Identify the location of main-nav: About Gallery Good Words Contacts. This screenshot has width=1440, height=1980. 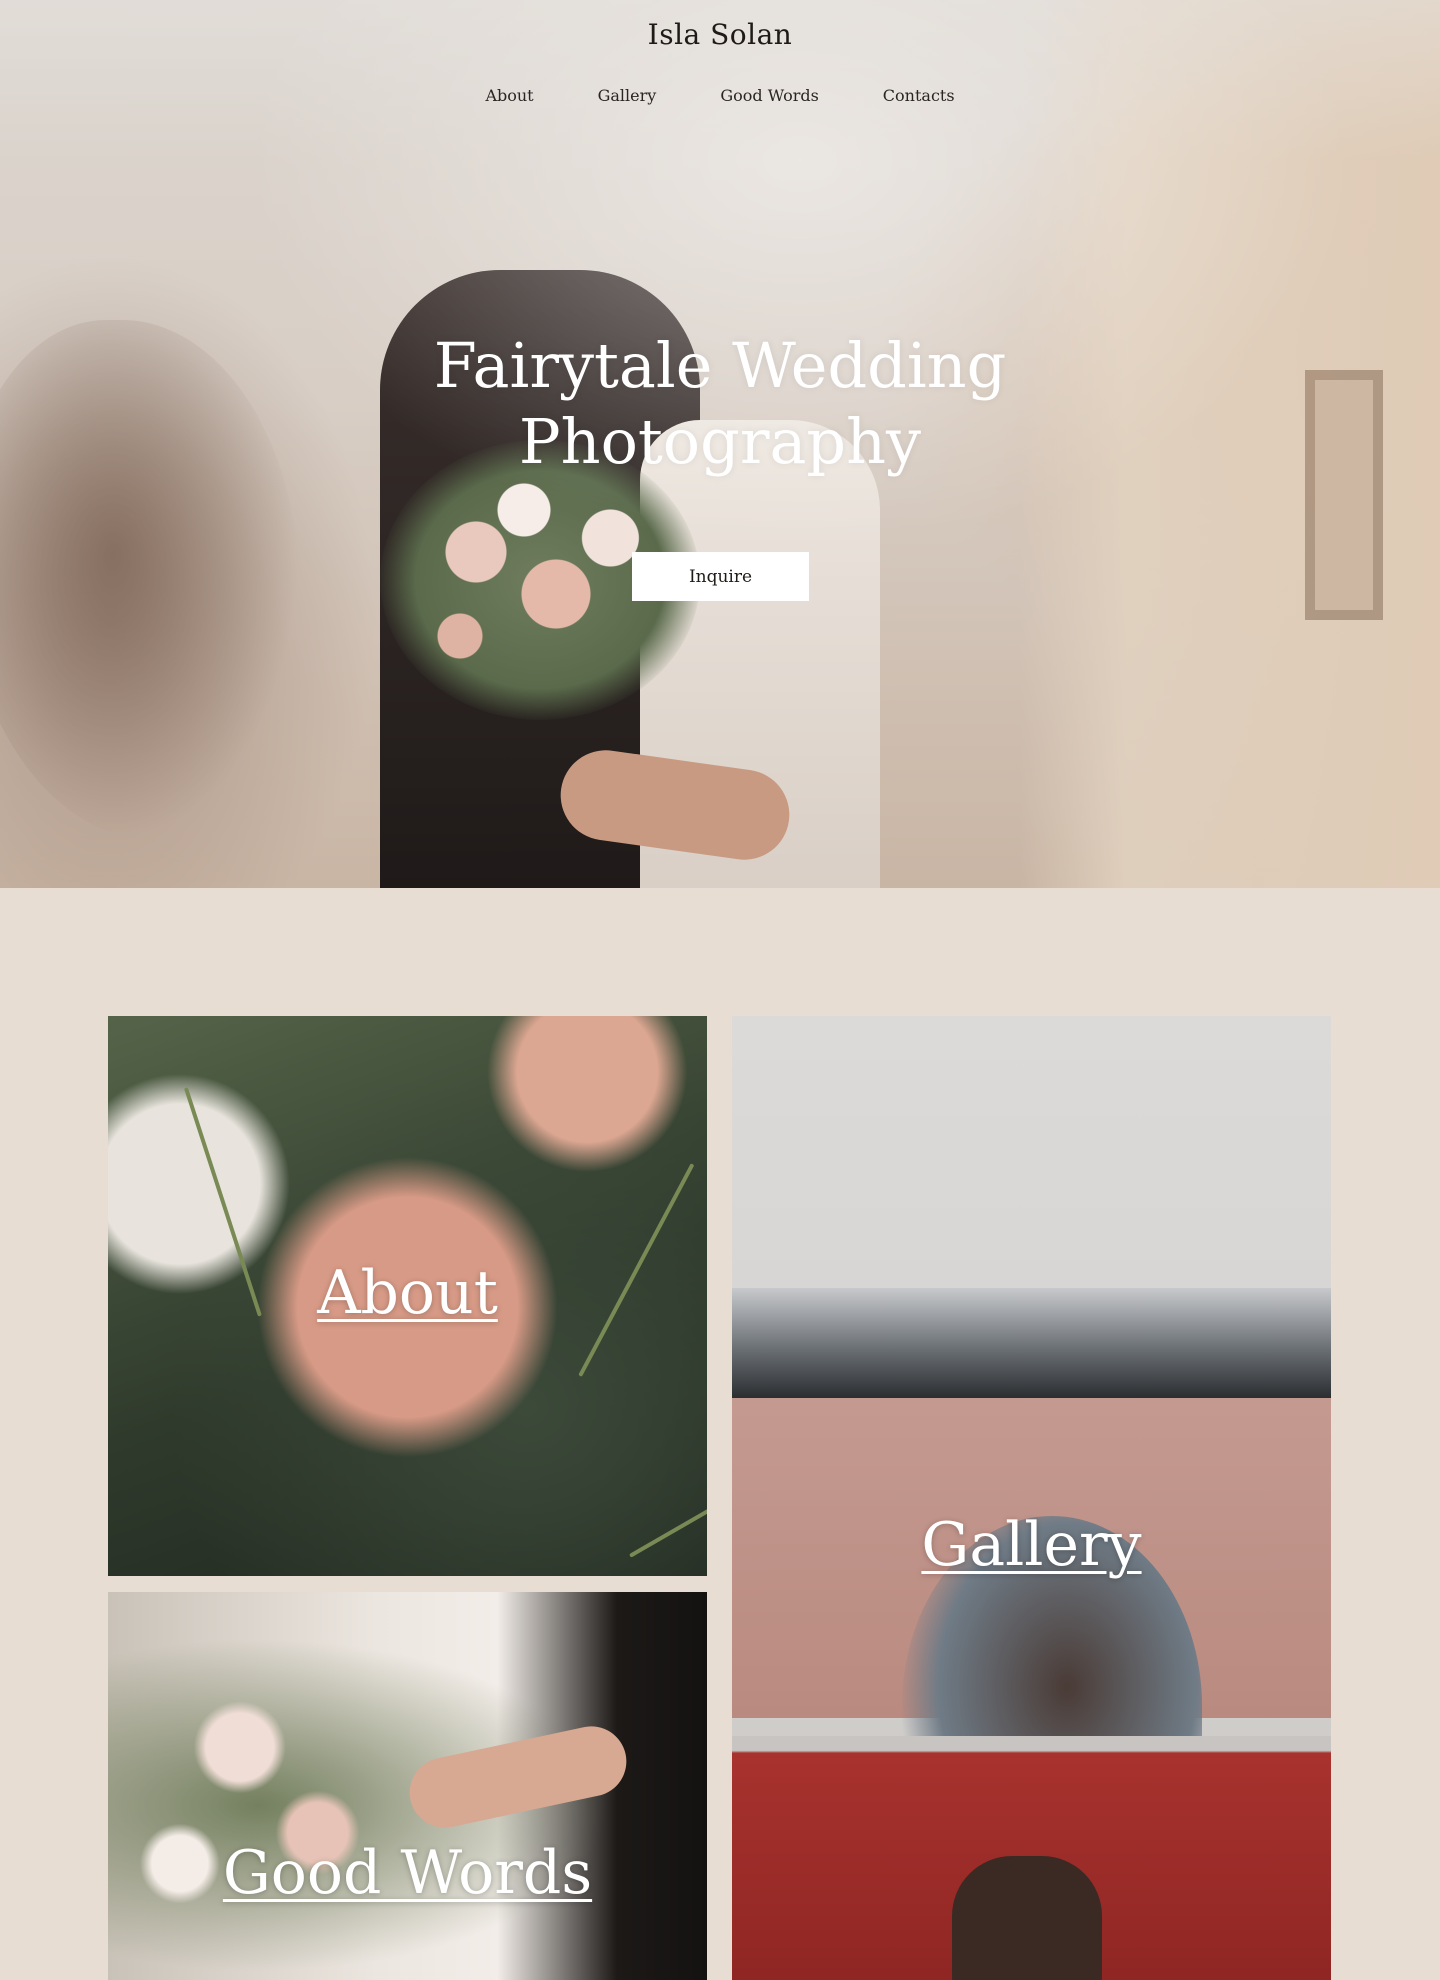
(720, 95).